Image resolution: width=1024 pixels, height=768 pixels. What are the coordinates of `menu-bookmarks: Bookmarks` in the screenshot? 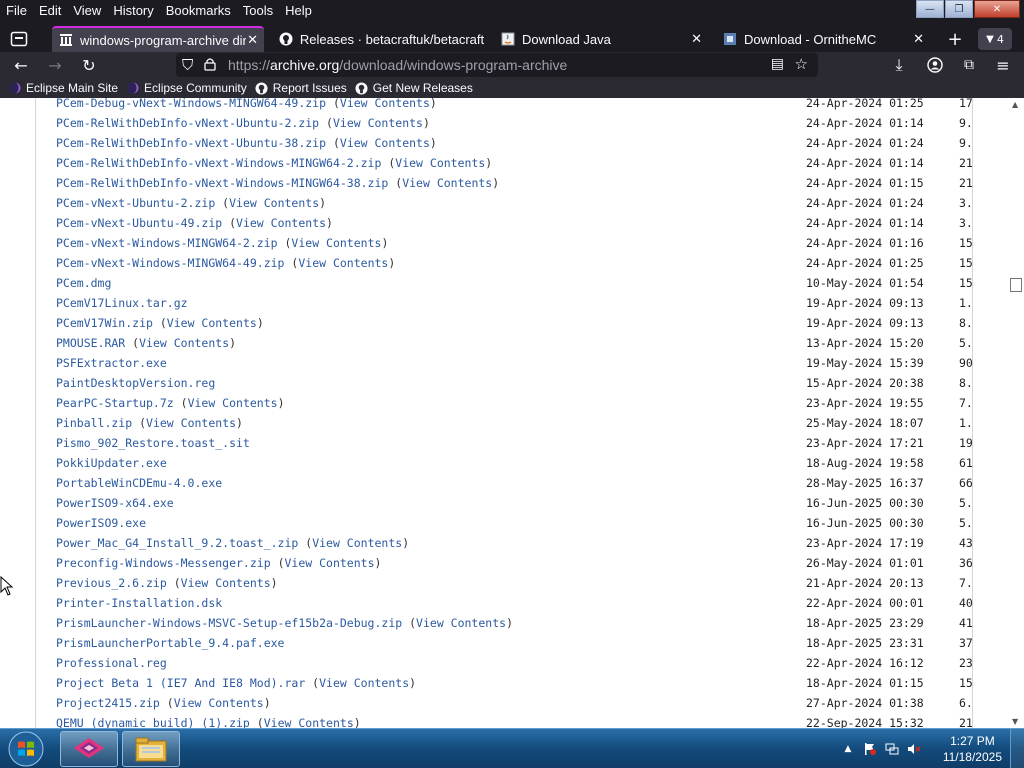 It's located at (198, 11).